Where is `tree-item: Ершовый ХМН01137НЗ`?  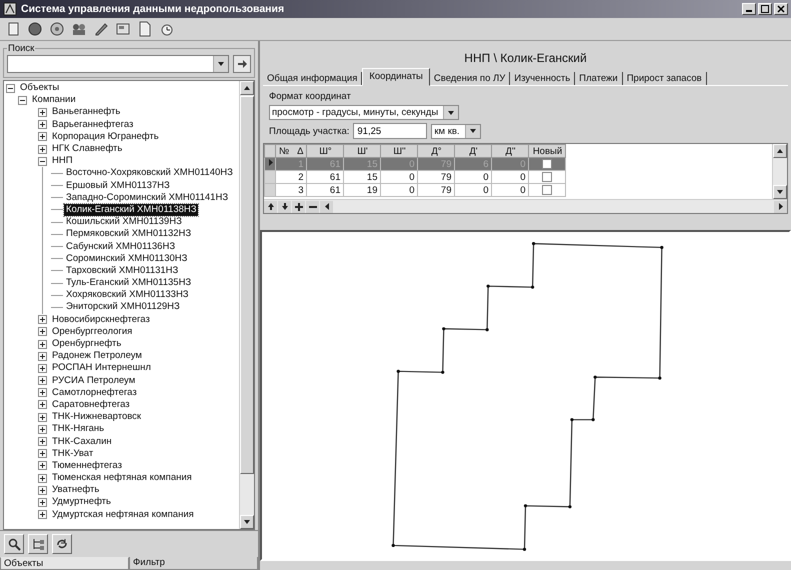
tree-item: Ершовый ХМН01137НЗ is located at coordinates (118, 186).